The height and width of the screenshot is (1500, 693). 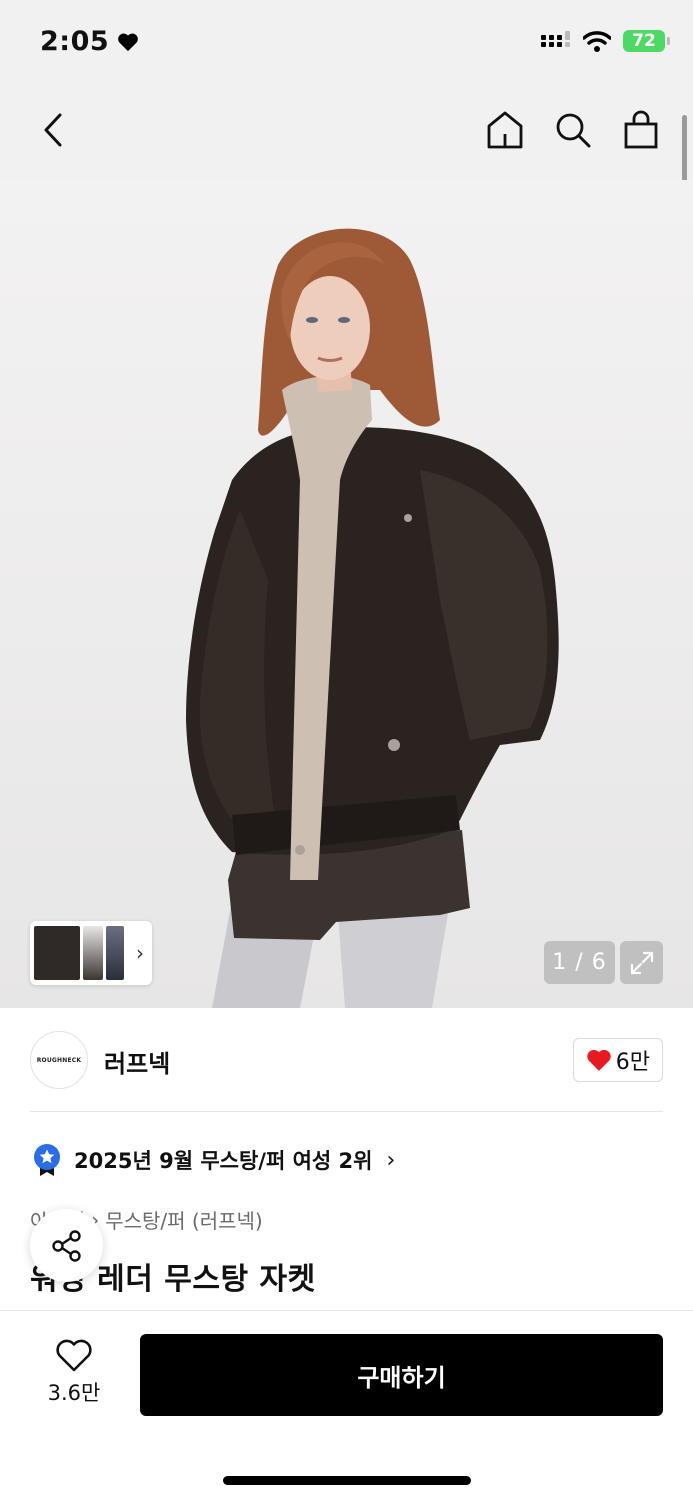 I want to click on thumbnail-arrow-icon: ›, so click(x=140, y=953).